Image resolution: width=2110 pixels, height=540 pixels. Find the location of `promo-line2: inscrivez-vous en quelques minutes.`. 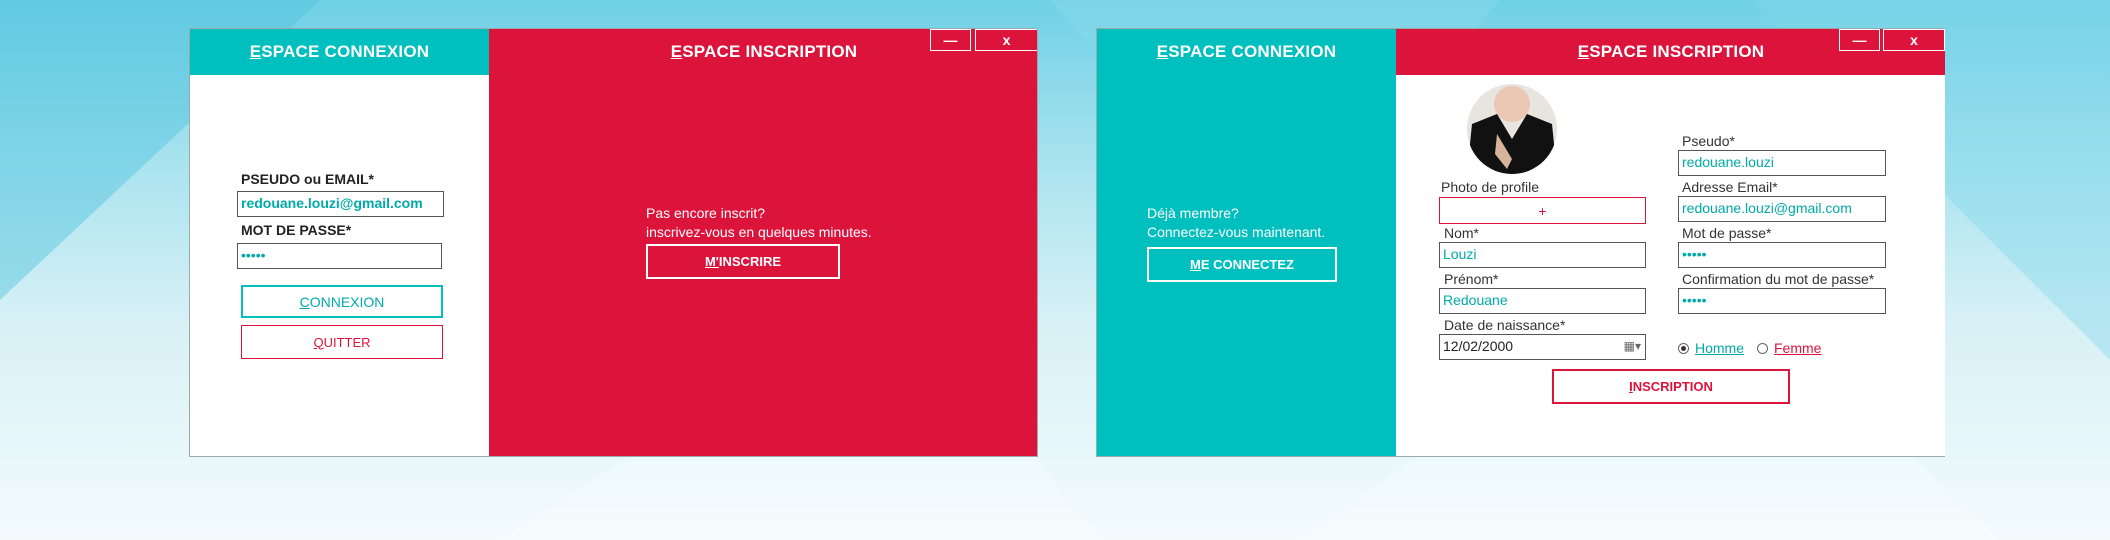

promo-line2: inscrivez-vous en quelques minutes. is located at coordinates (759, 232).